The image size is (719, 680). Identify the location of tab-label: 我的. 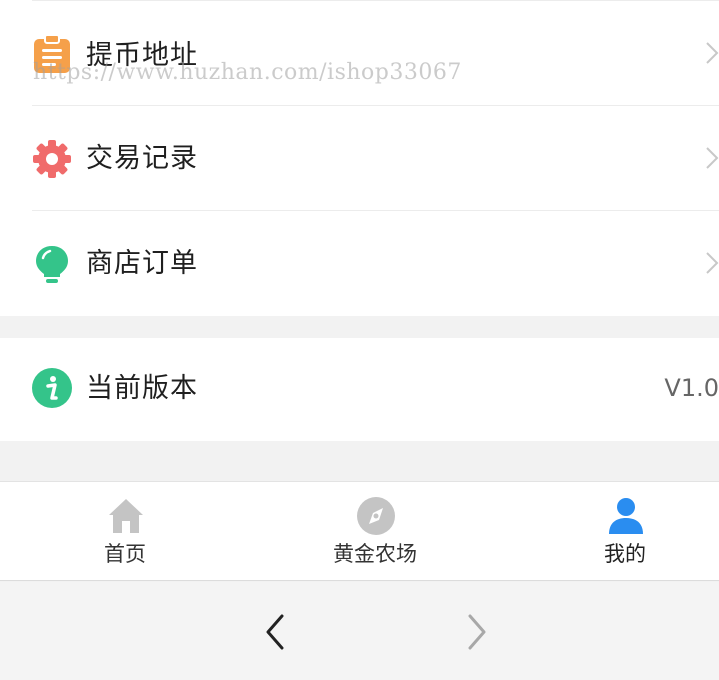
(625, 554).